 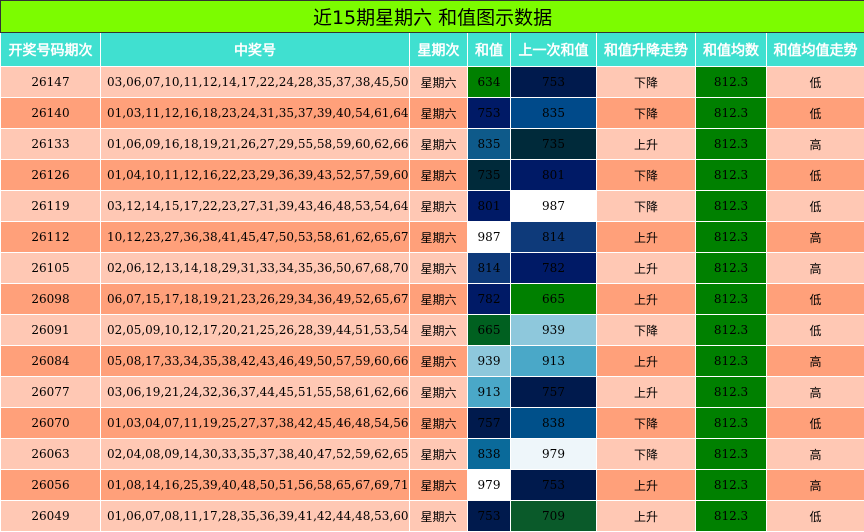 I want to click on issue-cell: 26063, so click(x=51, y=454).